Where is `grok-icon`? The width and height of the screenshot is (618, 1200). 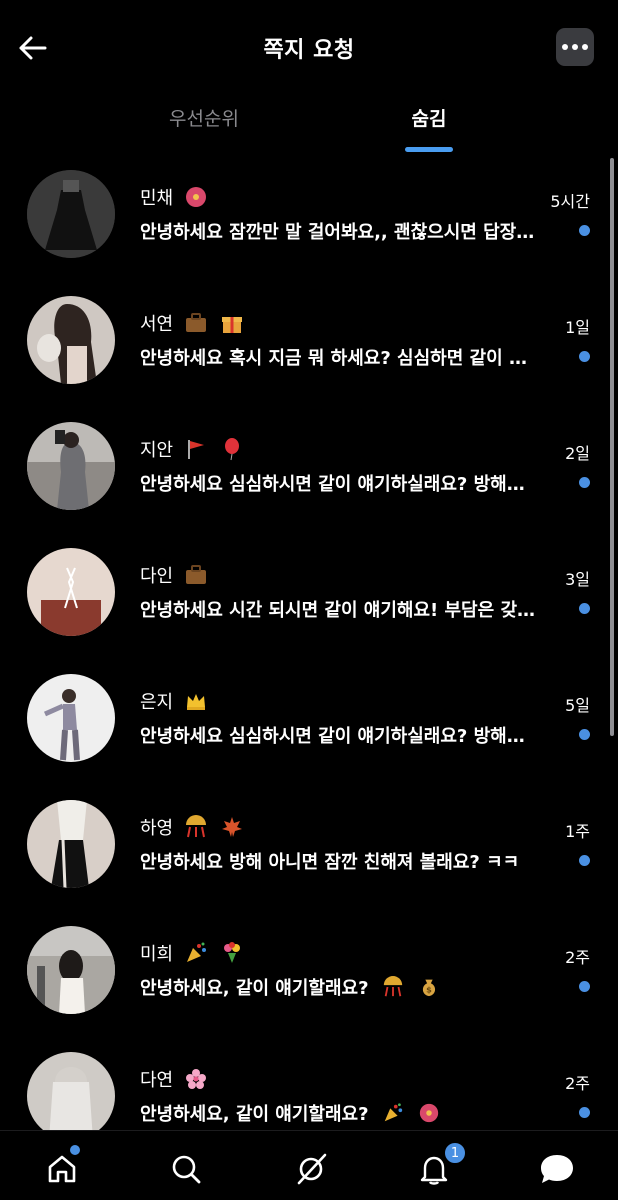
grok-icon is located at coordinates (312, 1169).